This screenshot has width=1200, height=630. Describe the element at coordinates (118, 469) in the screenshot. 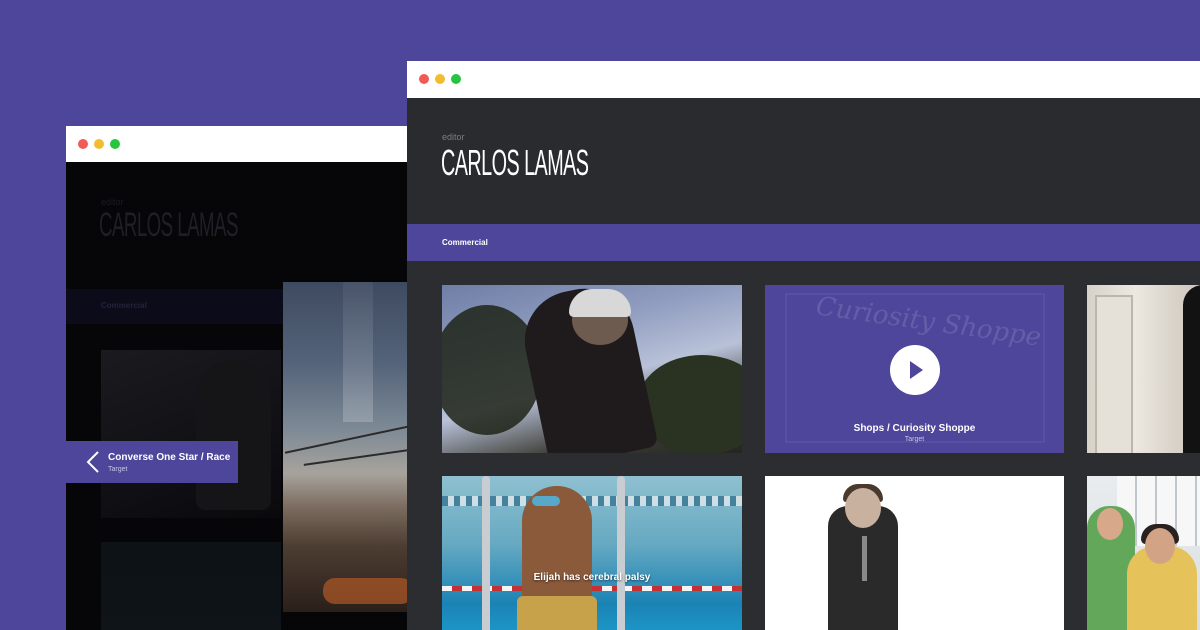

I see `caption-subtitle: Target` at that location.